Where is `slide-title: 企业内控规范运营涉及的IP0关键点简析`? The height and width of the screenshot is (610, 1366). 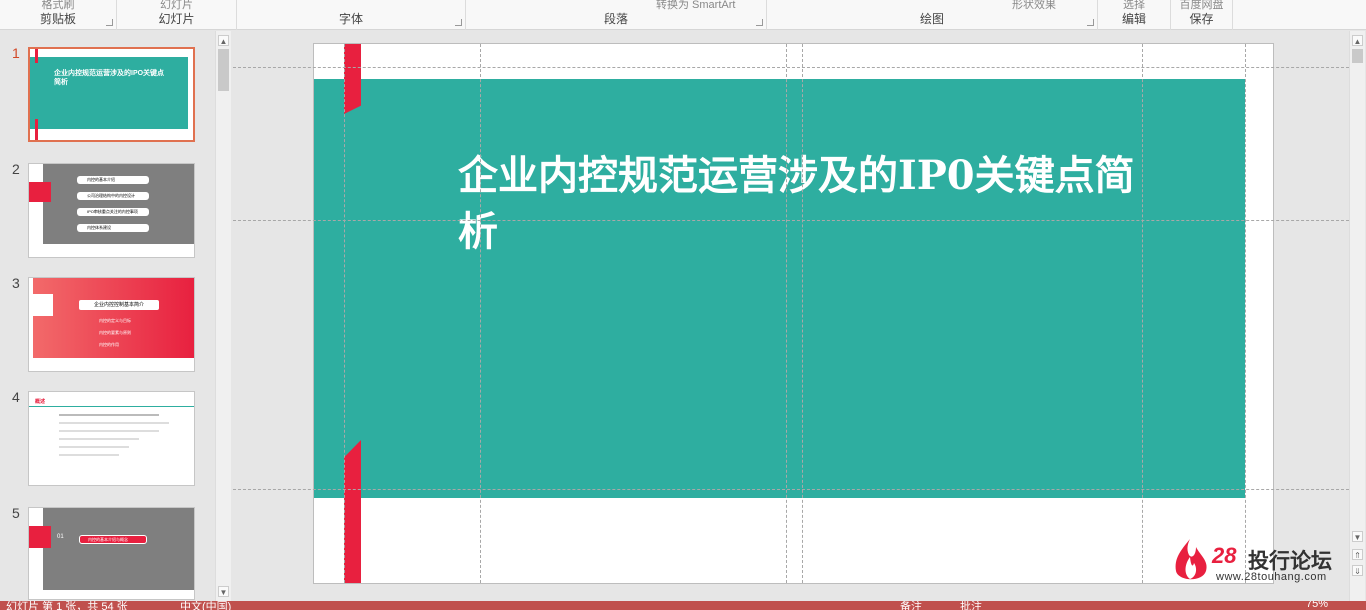
slide-title: 企业内控规范运营涉及的IP0关键点简析 is located at coordinates (798, 204).